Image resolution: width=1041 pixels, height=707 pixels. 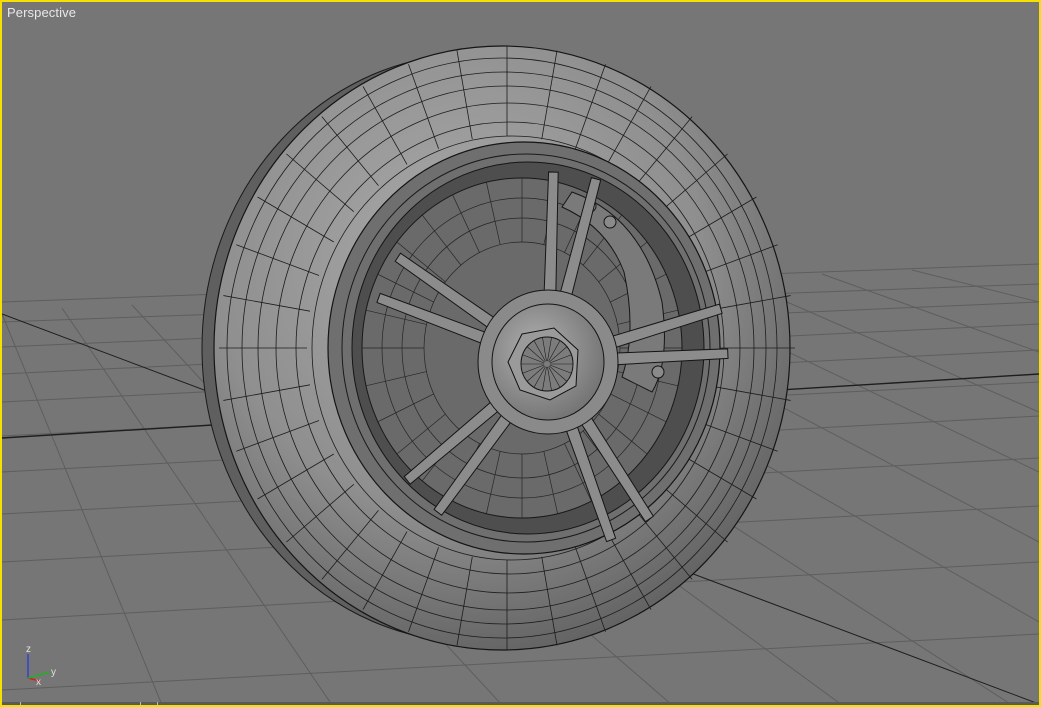 What do you see at coordinates (28, 649) in the screenshot?
I see `z-axis-label: z` at bounding box center [28, 649].